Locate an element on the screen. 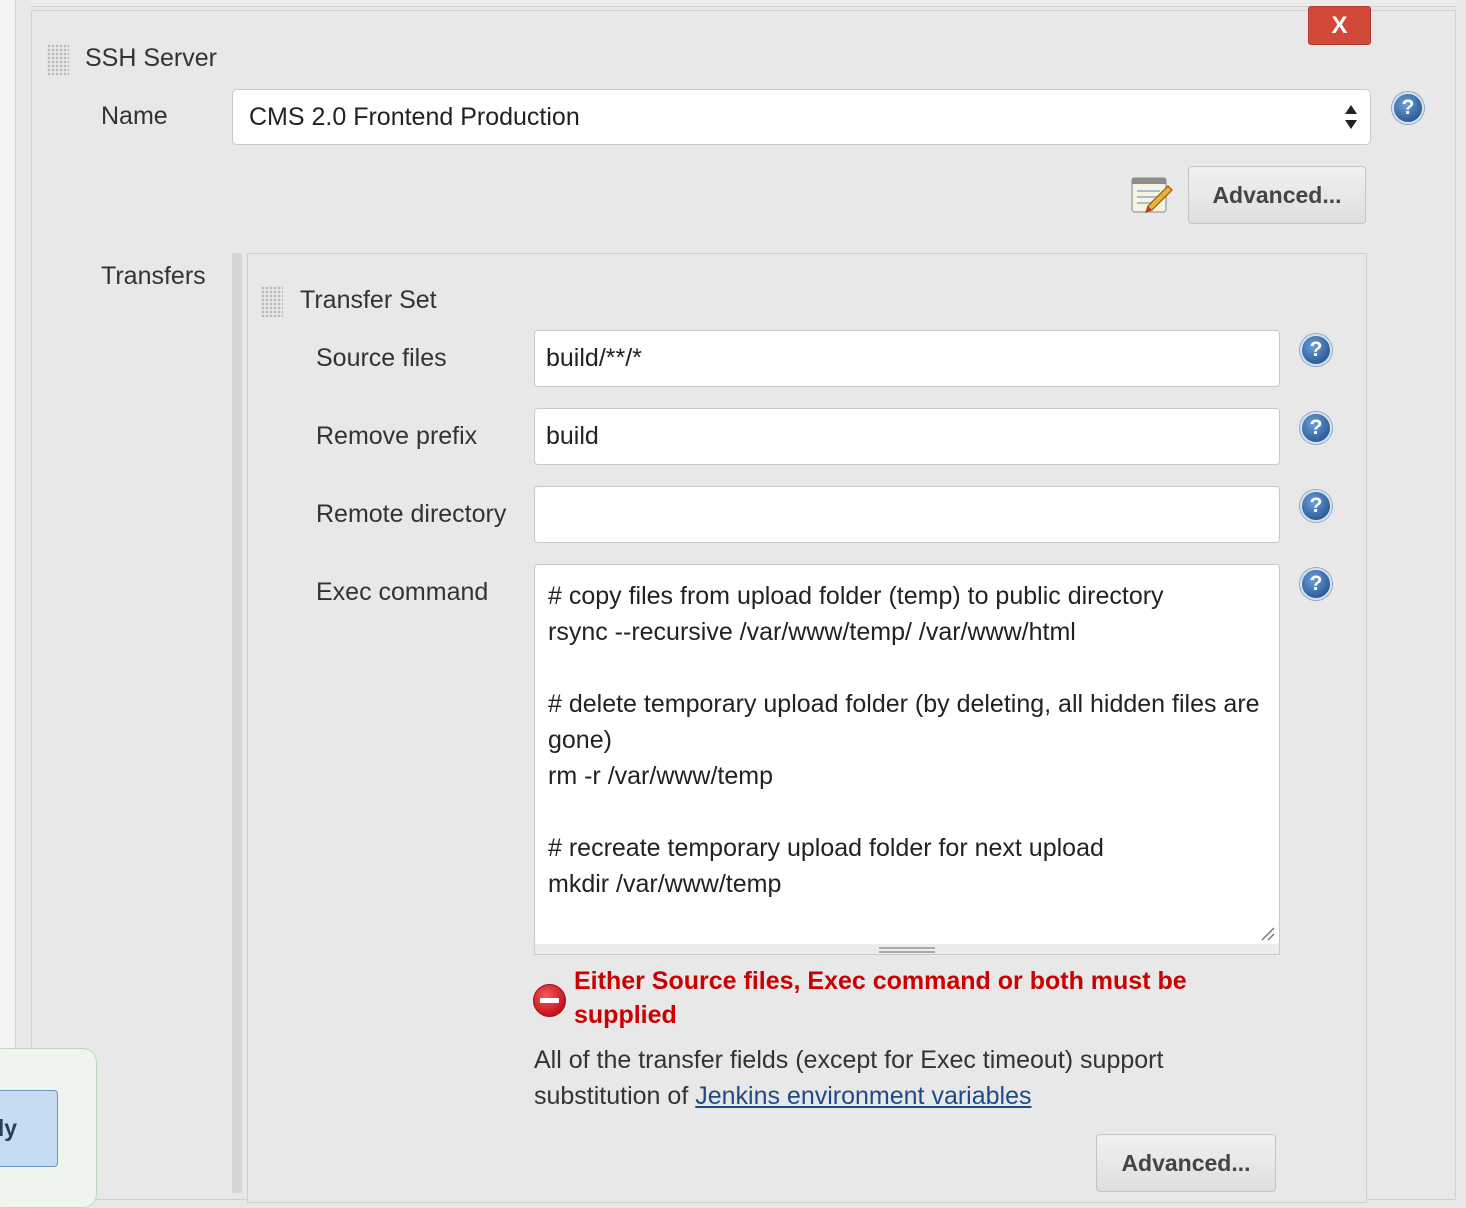 The width and height of the screenshot is (1466, 1208). name-label: Name is located at coordinates (134, 116).